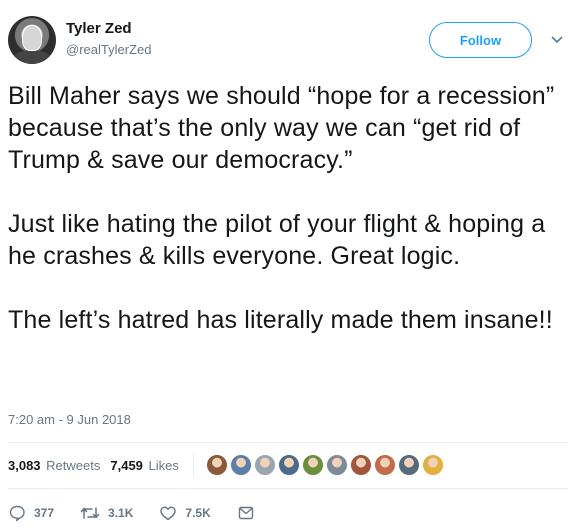 The image size is (574, 529). I want to click on envelope-icon, so click(245, 513).